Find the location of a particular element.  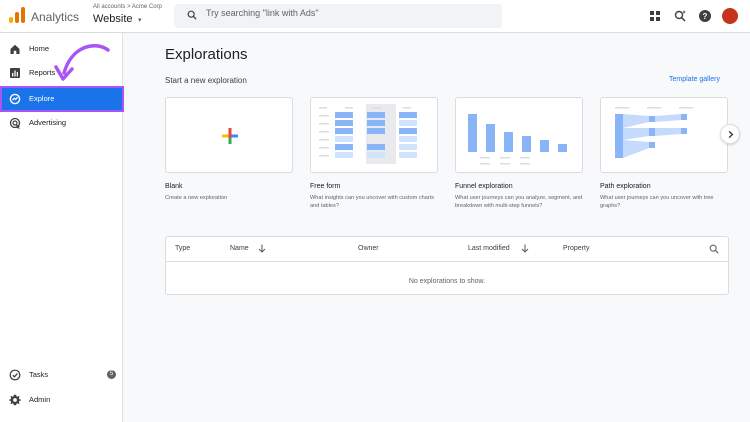

help-icon: ? is located at coordinates (705, 16).